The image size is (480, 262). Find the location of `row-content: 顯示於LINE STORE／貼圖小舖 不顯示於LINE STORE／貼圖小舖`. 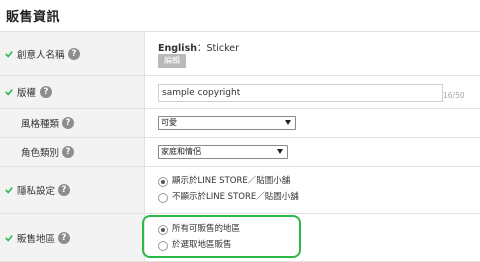

row-content: 顯示於LINE STORE／貼圖小舖 不顯示於LINE STORE／貼圖小舖 is located at coordinates (319, 190).